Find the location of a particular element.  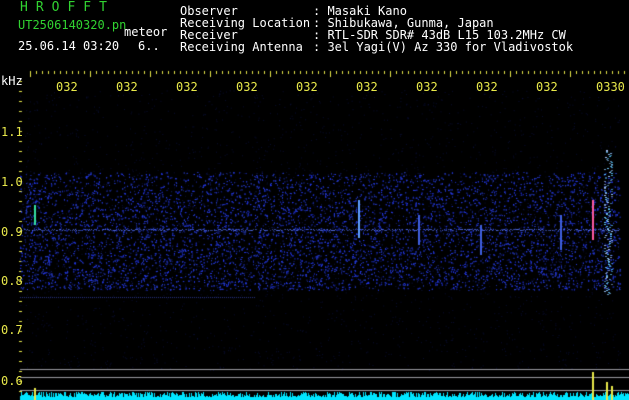

frequency-unit-label: kHz is located at coordinates (12, 81).